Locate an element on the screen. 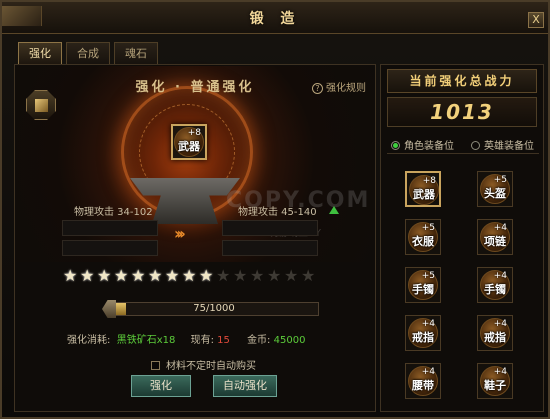 This screenshot has height=419, width=550. auto-buy-row: 材料不定时自动购买 is located at coordinates (203, 364).